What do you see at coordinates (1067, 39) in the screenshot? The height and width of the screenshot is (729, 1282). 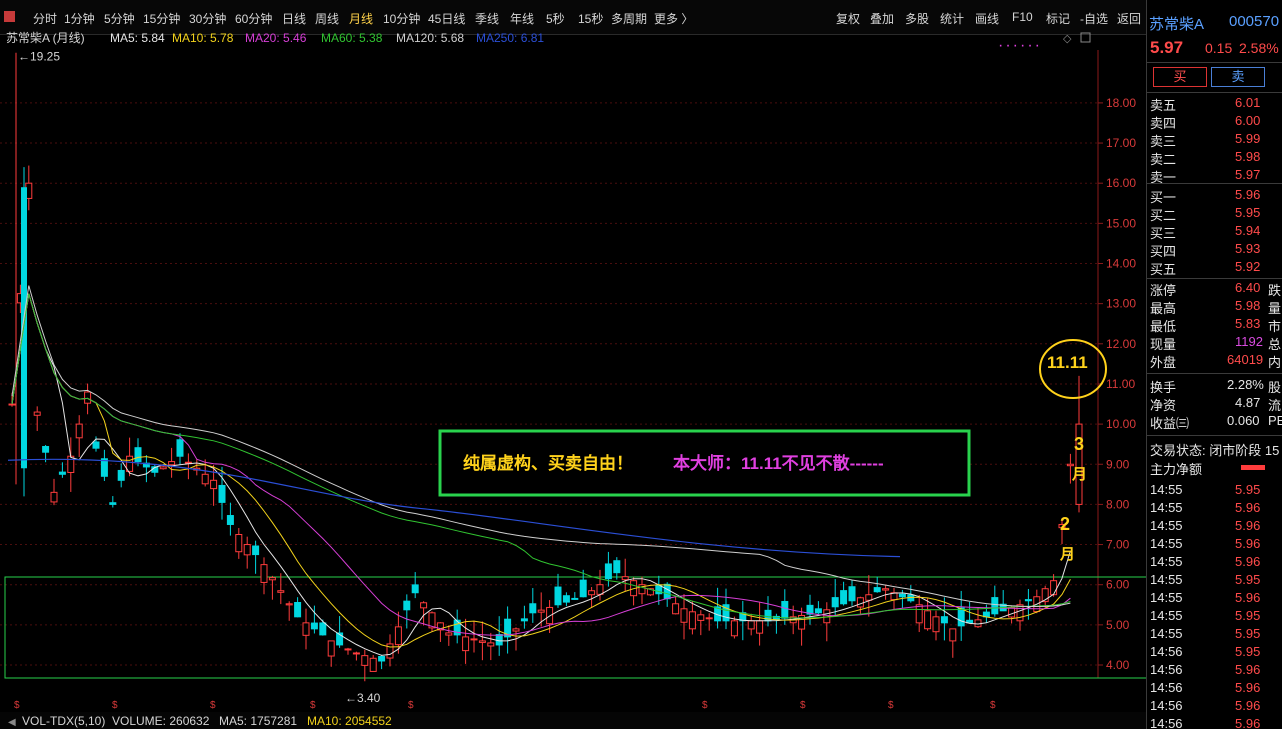 I see `diamond-icon: ◇` at bounding box center [1067, 39].